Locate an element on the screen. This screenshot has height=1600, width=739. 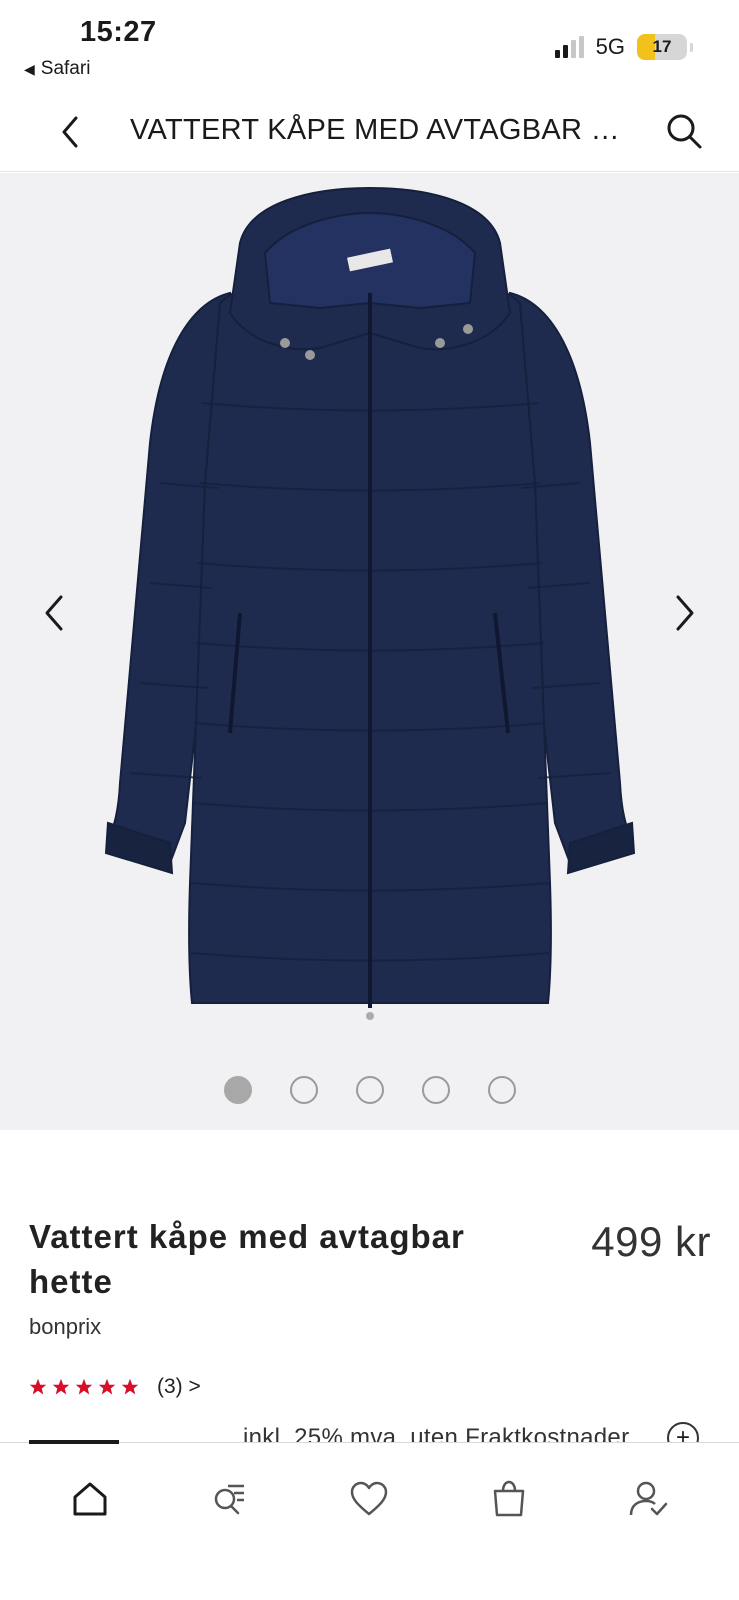
status-indicators: 5G 17 is located at coordinates (623, 47).